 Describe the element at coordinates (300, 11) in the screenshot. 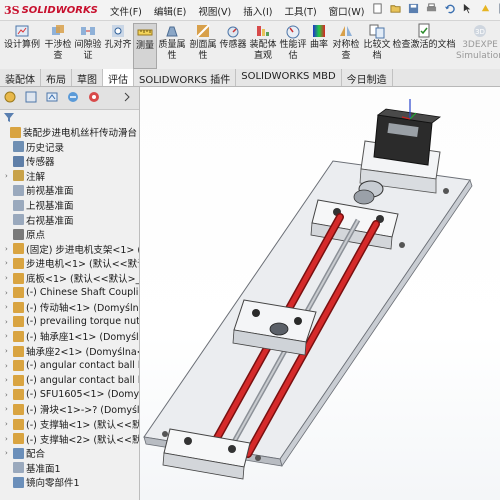

I see `menu-tools: 工具(T)` at that location.